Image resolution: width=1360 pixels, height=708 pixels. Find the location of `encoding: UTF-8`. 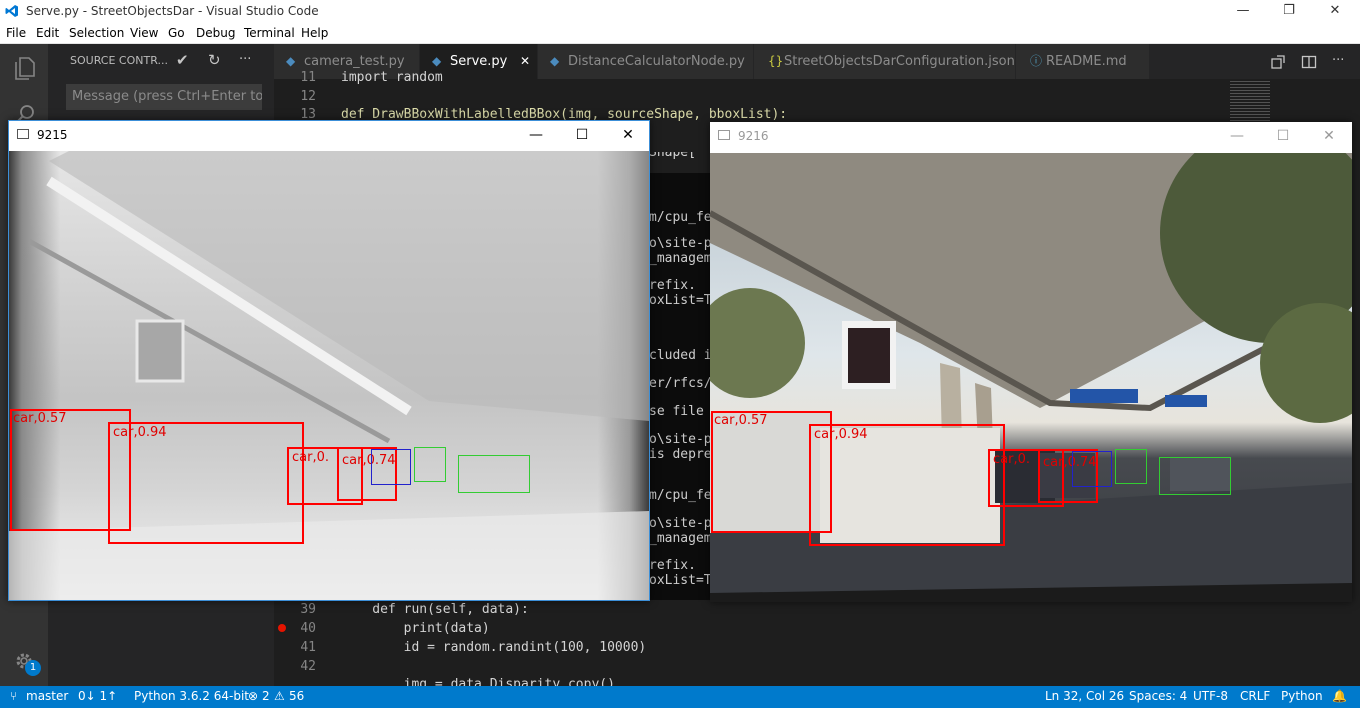

encoding: UTF-8 is located at coordinates (1210, 696).